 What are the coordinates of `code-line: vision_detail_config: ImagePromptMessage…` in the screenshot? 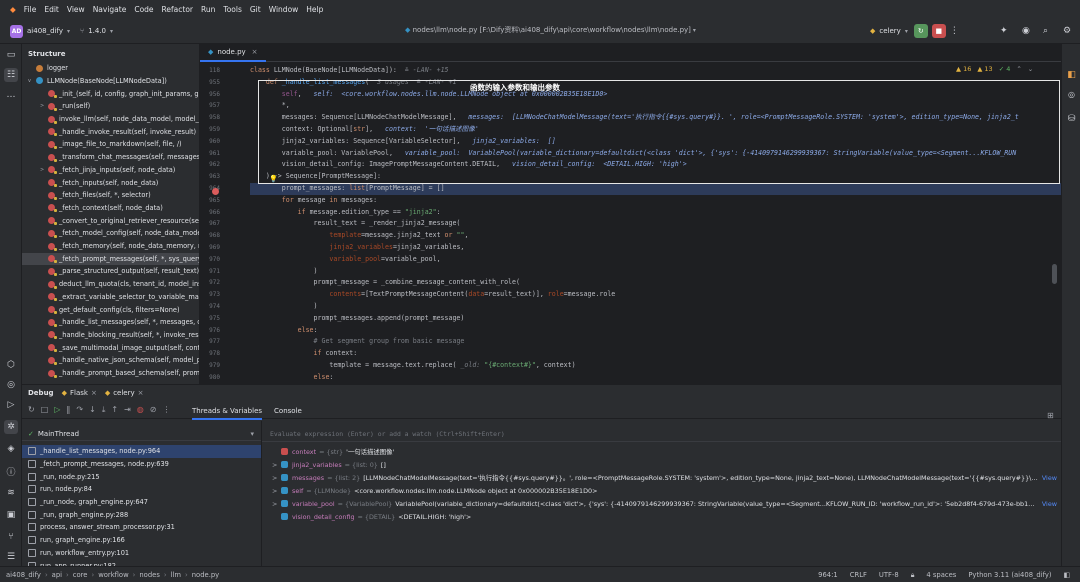 It's located at (655, 165).